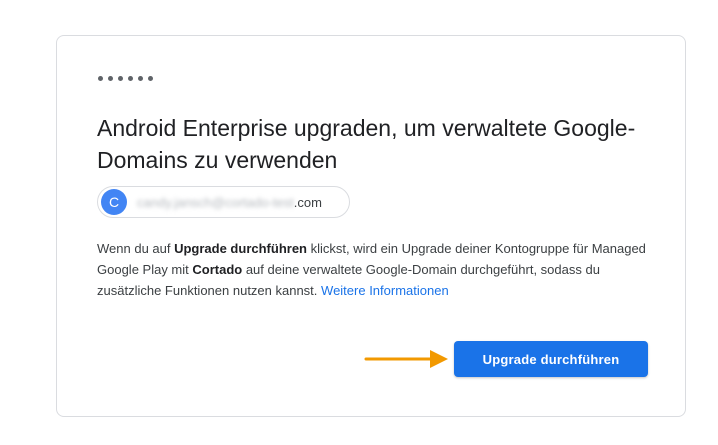  Describe the element at coordinates (215, 202) in the screenshot. I see `email-redacted: candy.jansch@cortado-test` at that location.